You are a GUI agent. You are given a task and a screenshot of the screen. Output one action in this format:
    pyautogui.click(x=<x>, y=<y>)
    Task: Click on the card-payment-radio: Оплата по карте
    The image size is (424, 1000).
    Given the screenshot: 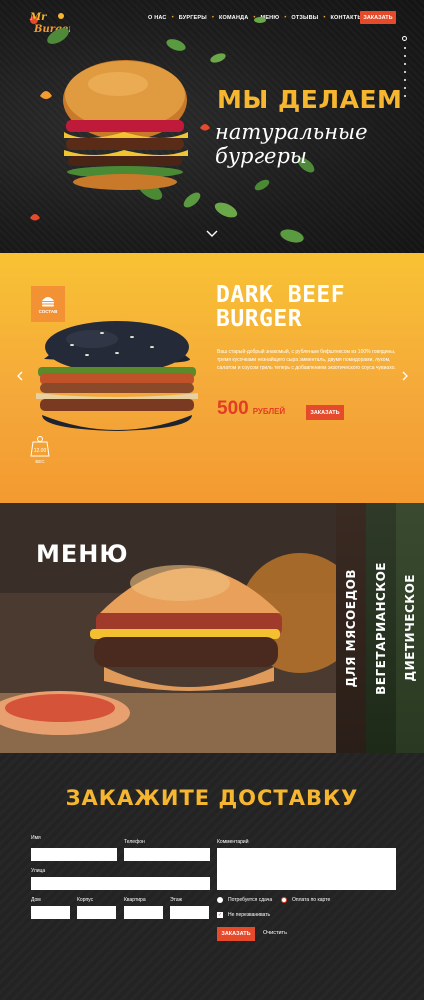 What is the action you would take?
    pyautogui.click(x=305, y=900)
    